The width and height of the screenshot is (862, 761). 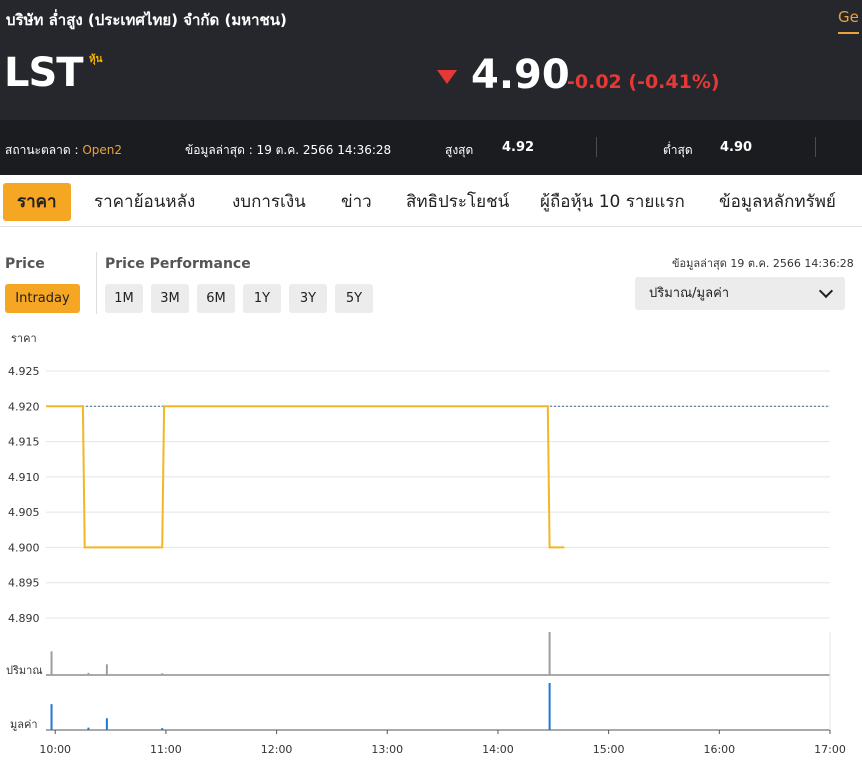 What do you see at coordinates (124, 298) in the screenshot?
I see `period-1m-button: 1M` at bounding box center [124, 298].